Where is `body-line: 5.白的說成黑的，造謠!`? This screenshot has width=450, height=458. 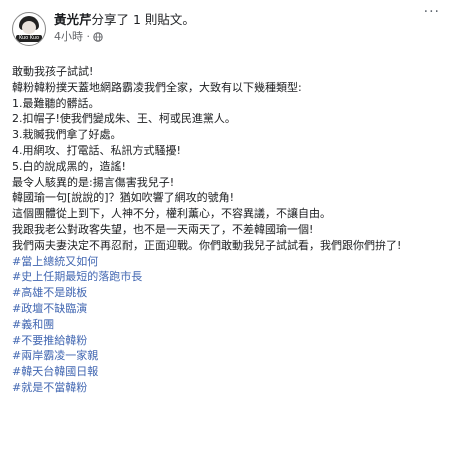 body-line: 5.白的說成黑的，造謠! is located at coordinates (69, 166).